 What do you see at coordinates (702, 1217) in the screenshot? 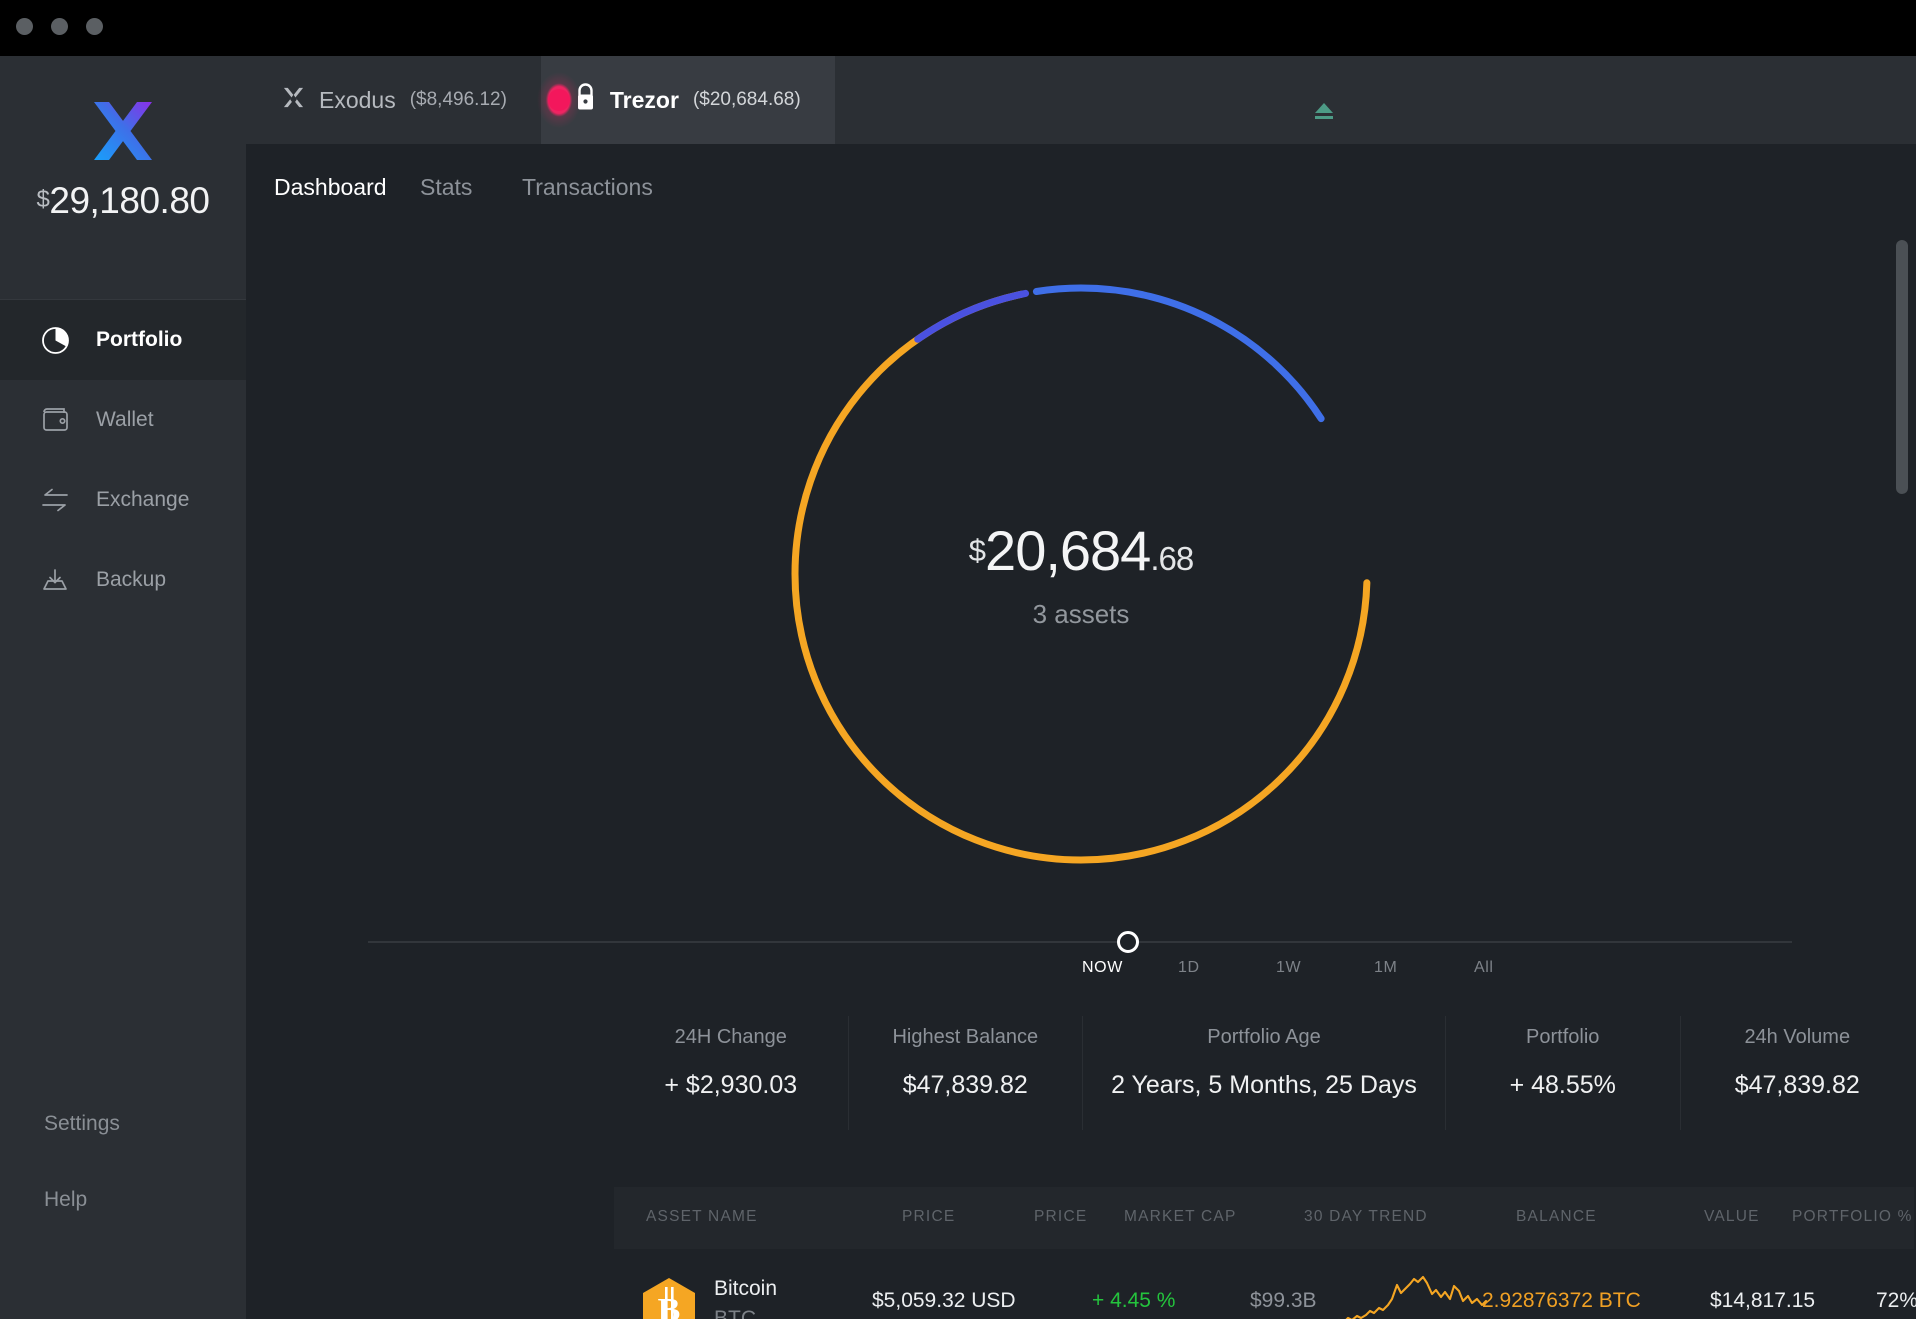
I see `column-asset-name: ASSET NAME` at bounding box center [702, 1217].